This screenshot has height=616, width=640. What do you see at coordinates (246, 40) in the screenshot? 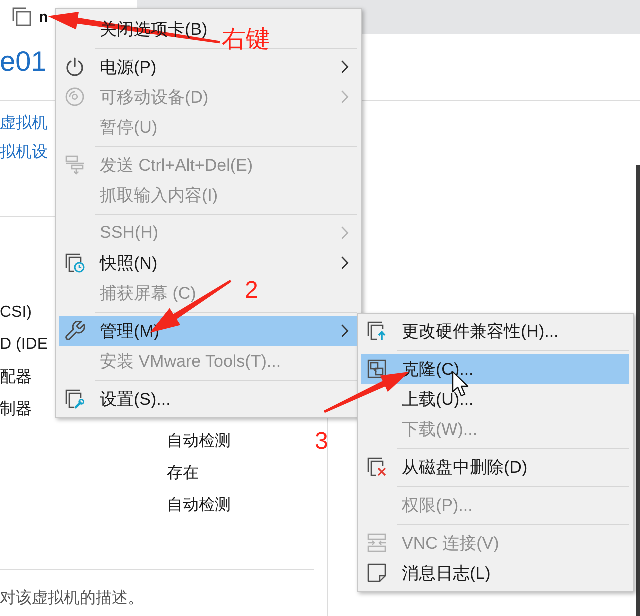
I see `annotation-label: 右键` at bounding box center [246, 40].